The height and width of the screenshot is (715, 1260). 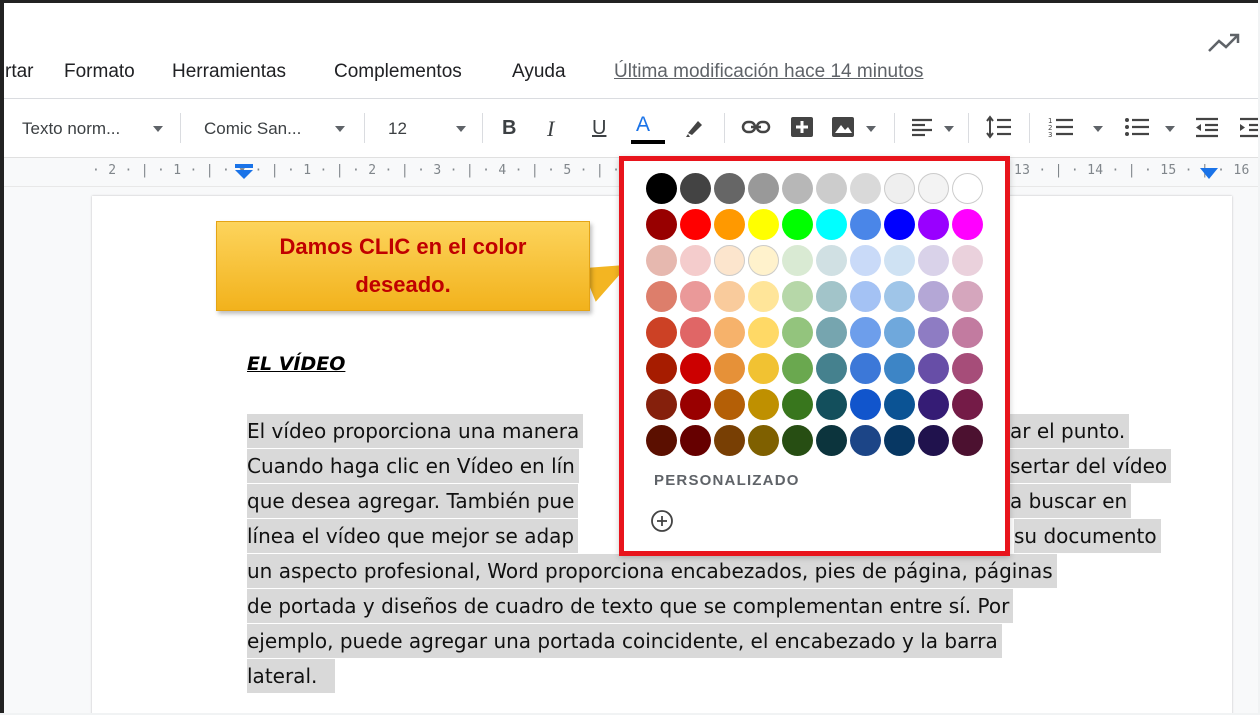 I want to click on text-color-button: A, so click(x=643, y=125).